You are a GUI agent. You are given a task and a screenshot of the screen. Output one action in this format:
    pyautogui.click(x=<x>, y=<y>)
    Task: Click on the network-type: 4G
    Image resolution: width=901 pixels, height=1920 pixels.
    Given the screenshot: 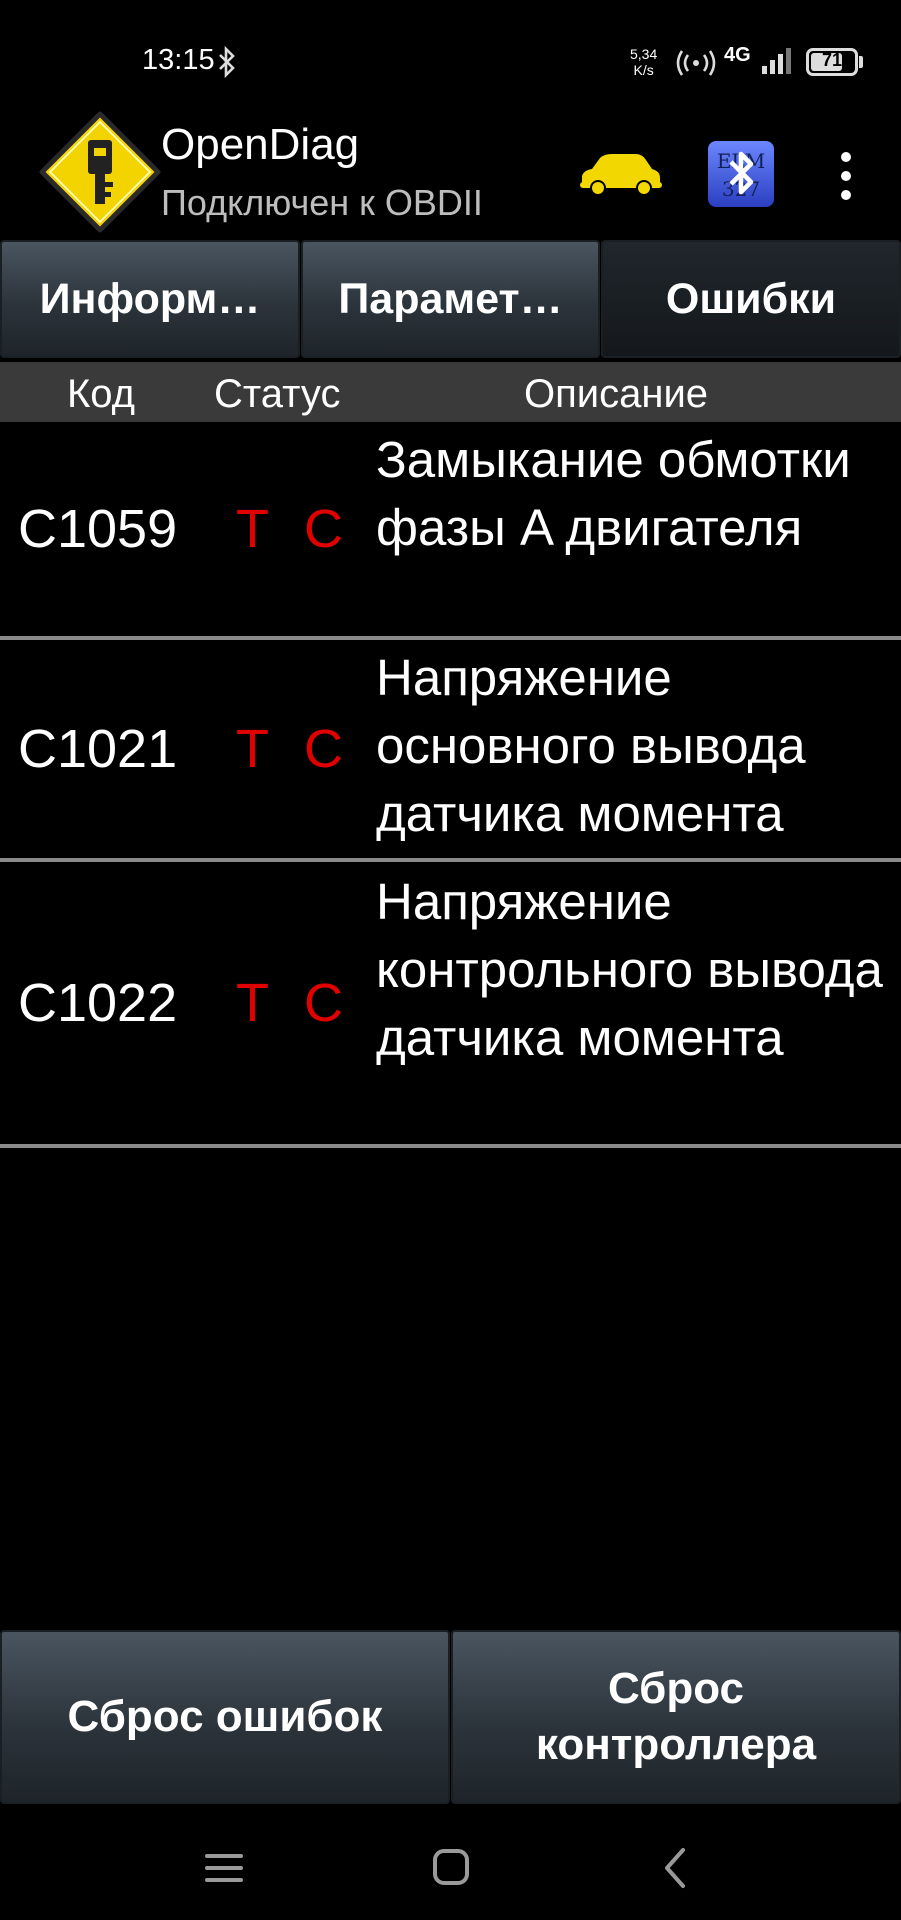 What is the action you would take?
    pyautogui.click(x=737, y=55)
    